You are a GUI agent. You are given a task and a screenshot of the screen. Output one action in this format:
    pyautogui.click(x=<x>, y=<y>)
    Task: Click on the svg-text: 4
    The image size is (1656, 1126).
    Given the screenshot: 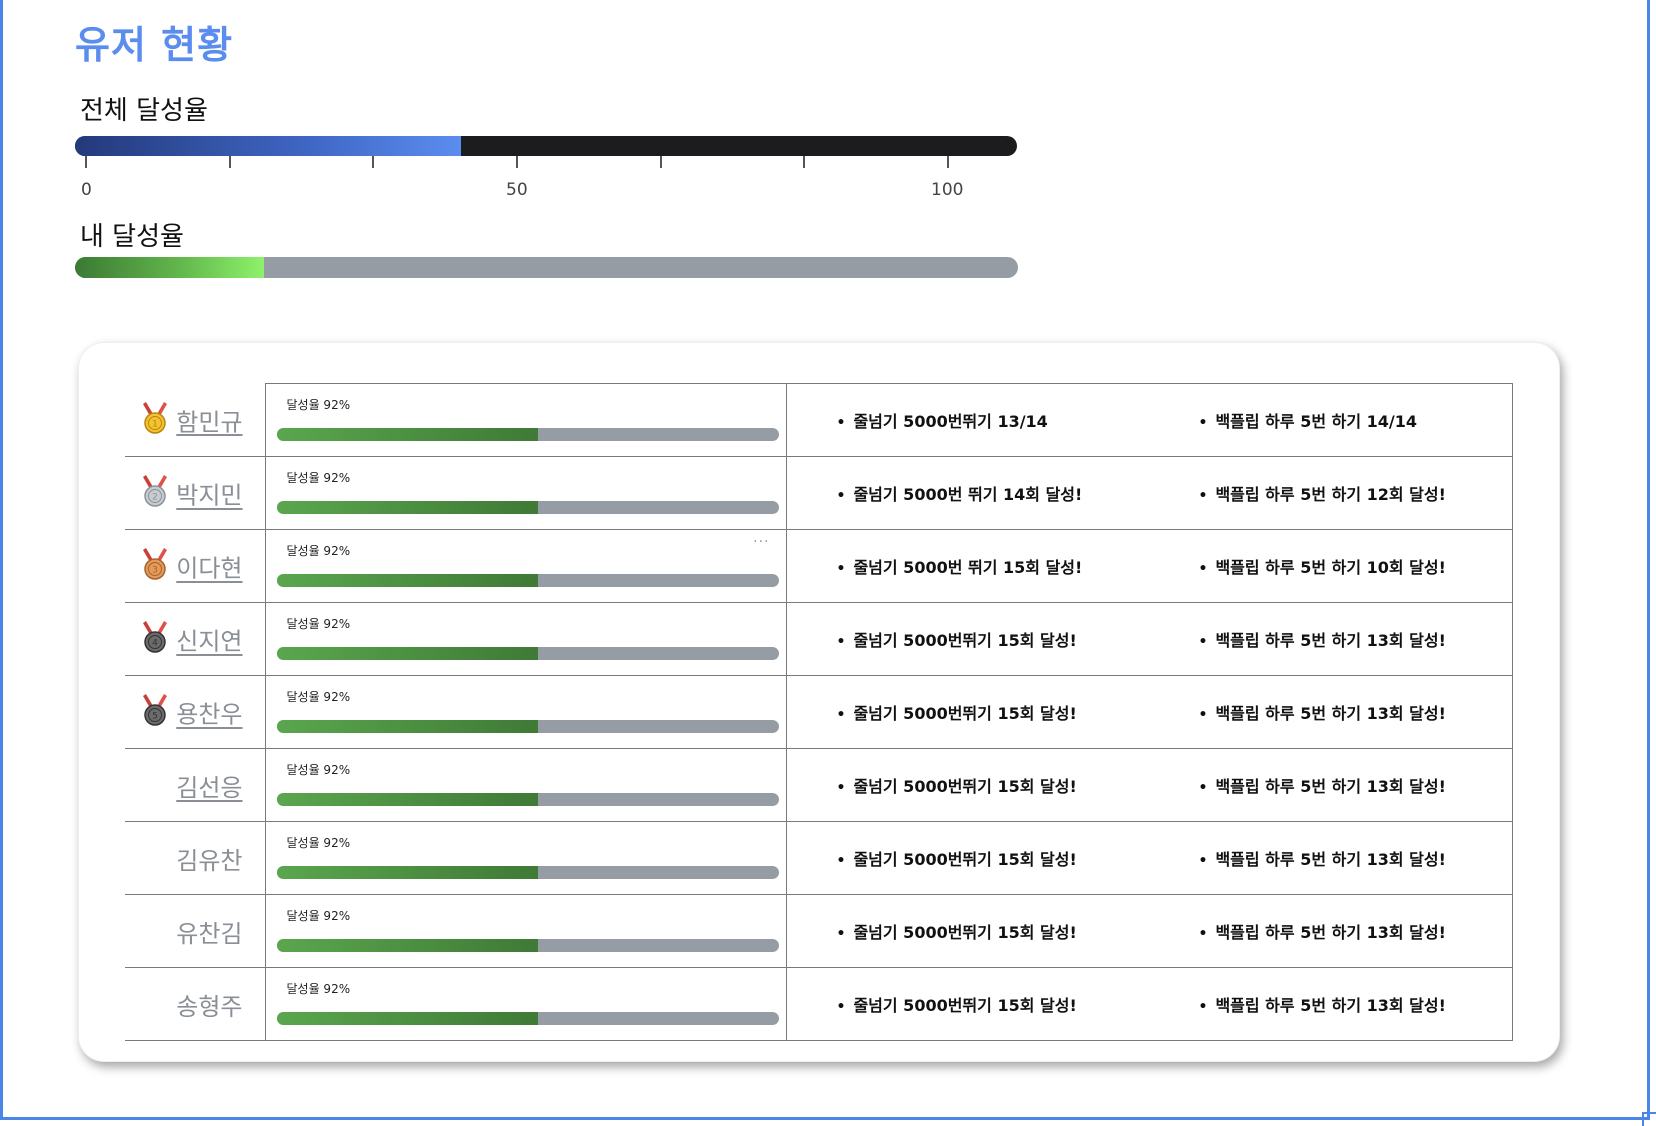 What is the action you would take?
    pyautogui.click(x=155, y=644)
    